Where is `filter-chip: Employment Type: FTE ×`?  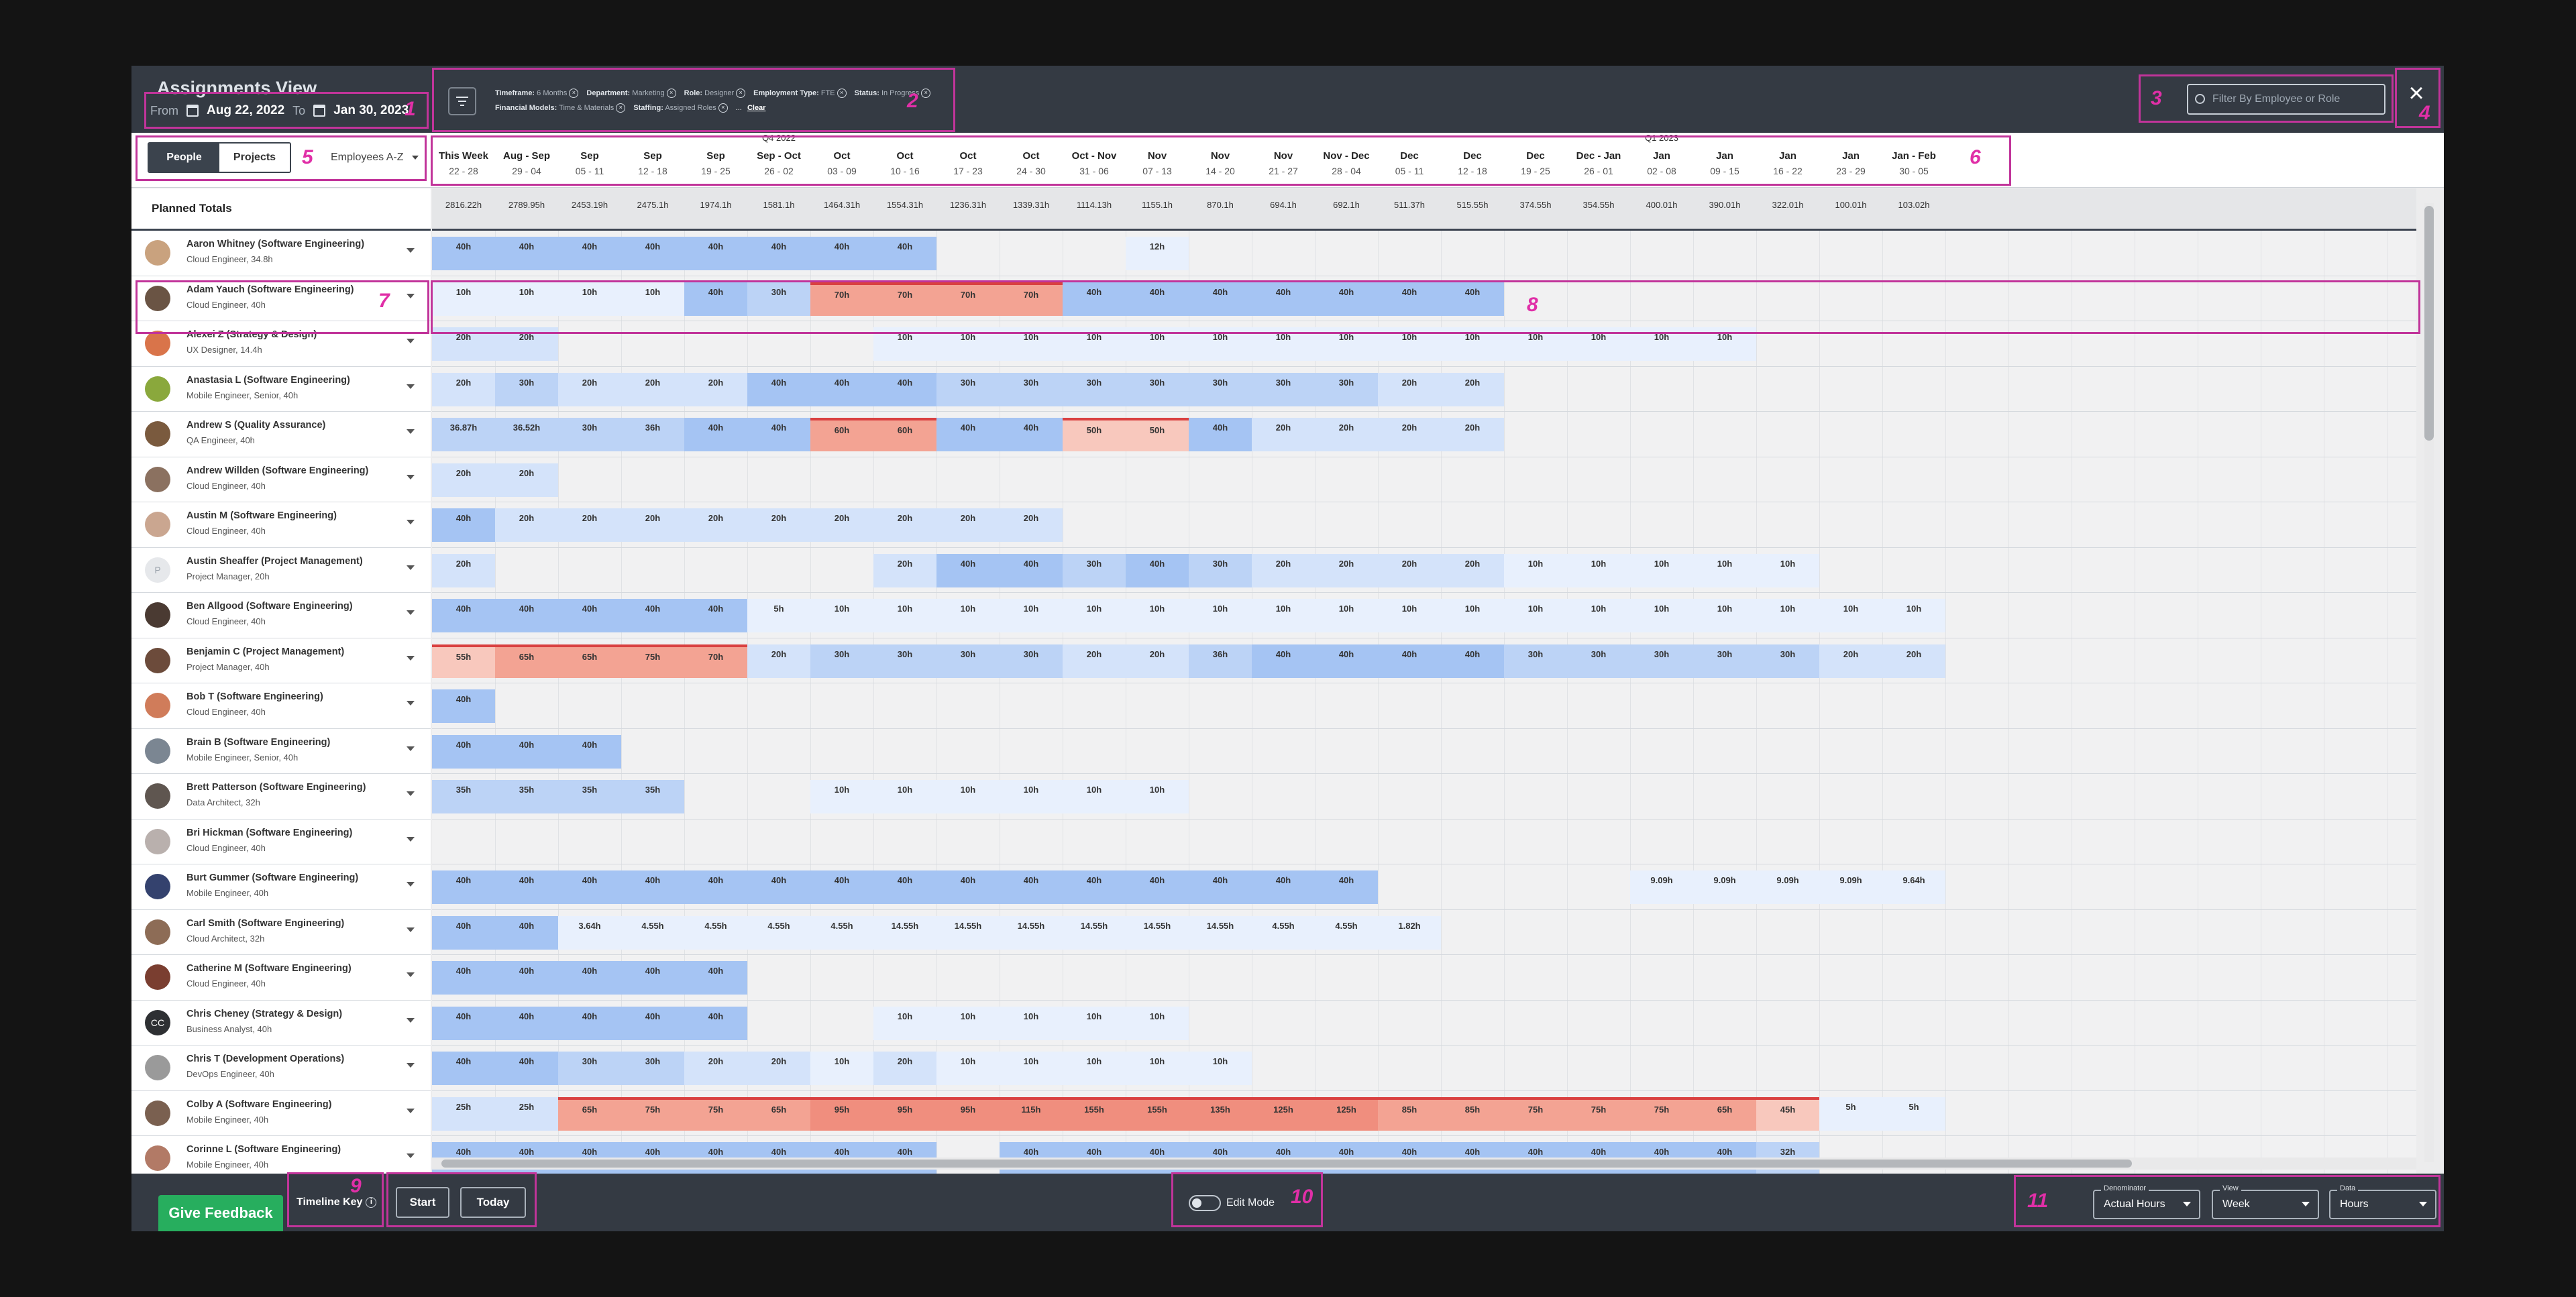
filter-chip: Employment Type: FTE × is located at coordinates (800, 94).